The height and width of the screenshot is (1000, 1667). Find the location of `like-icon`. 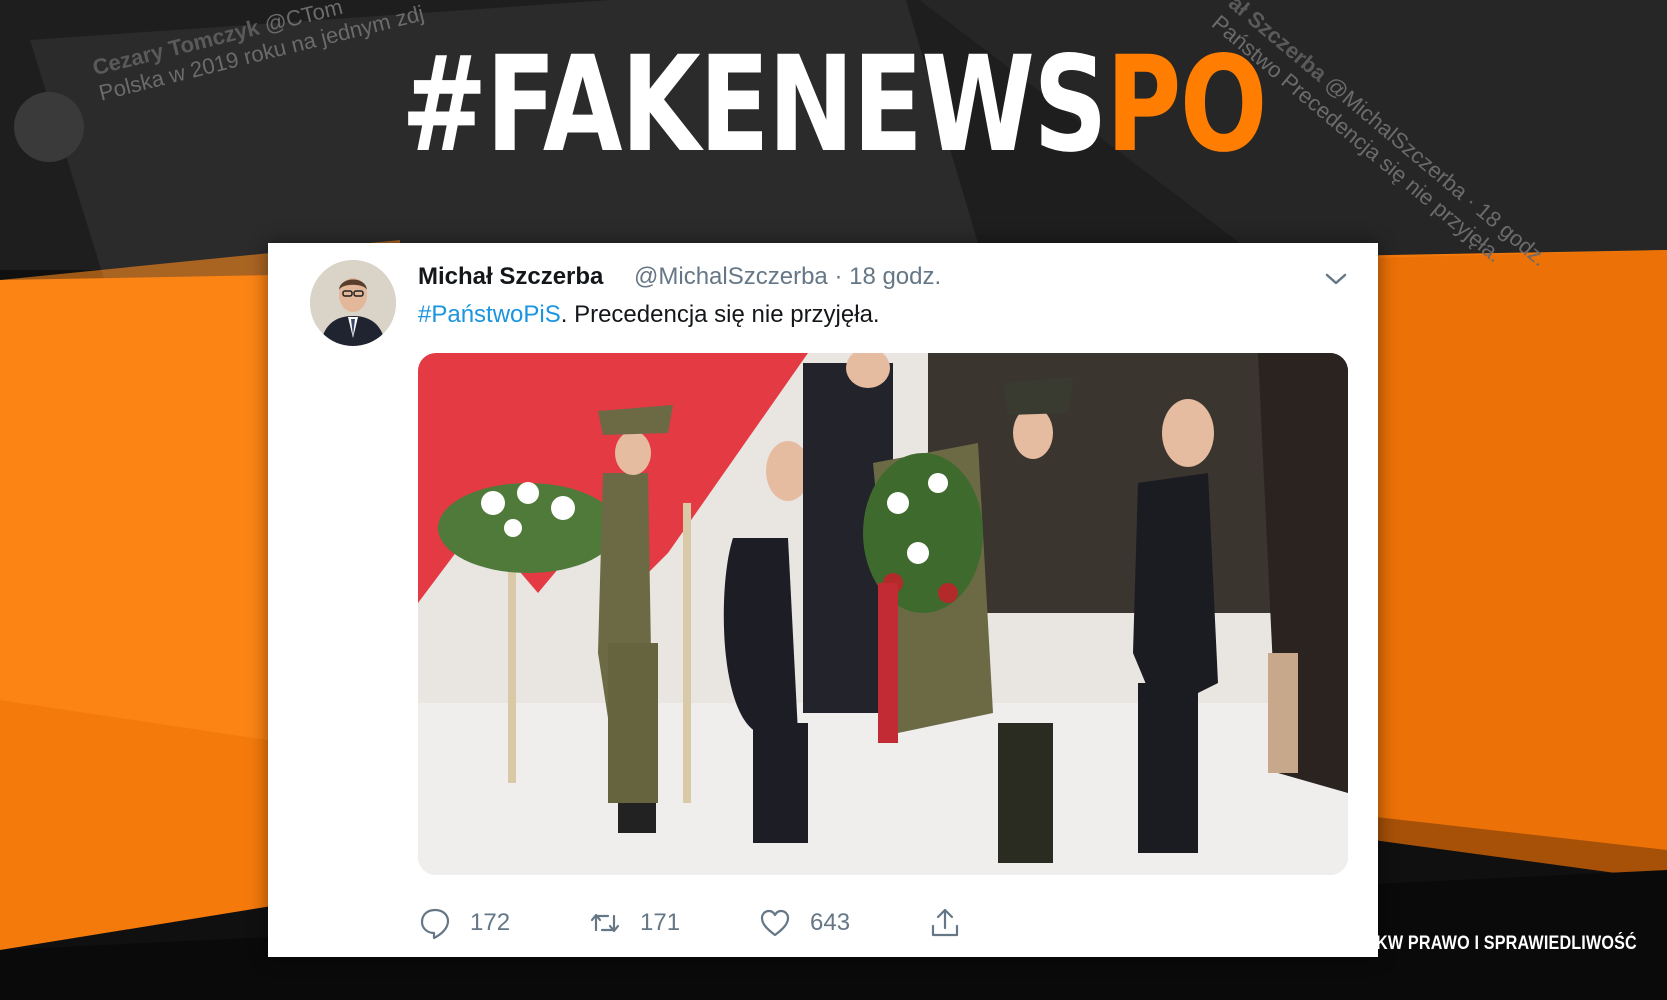

like-icon is located at coordinates (775, 923).